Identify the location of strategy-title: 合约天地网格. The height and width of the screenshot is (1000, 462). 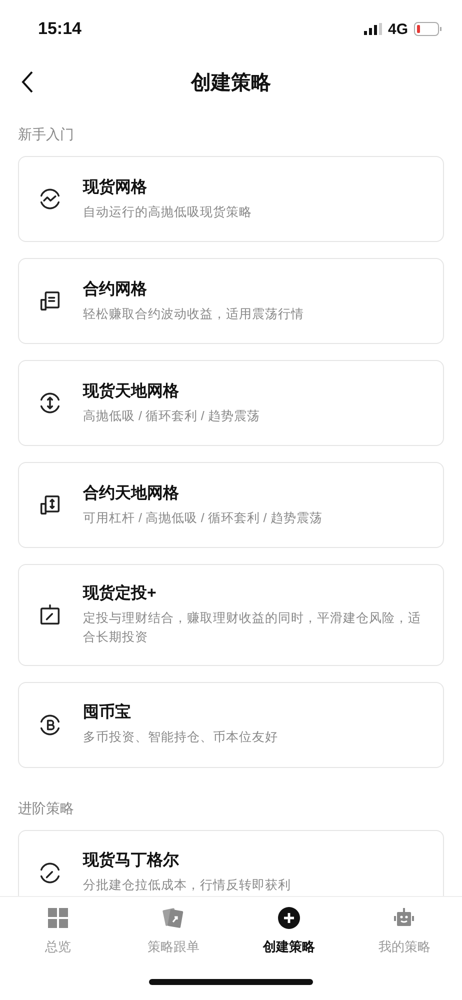
(131, 494).